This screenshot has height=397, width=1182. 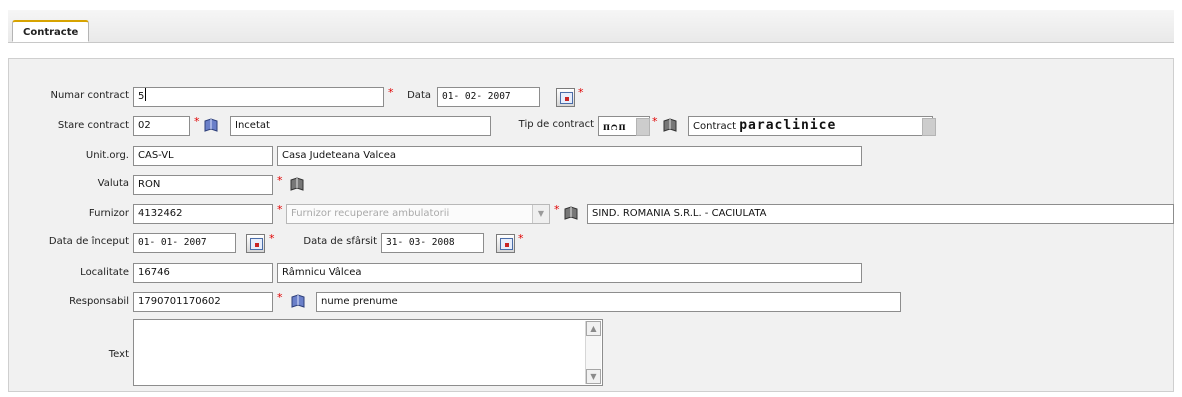 I want to click on data-sfarsit-label: Data de sfârsit, so click(x=340, y=241).